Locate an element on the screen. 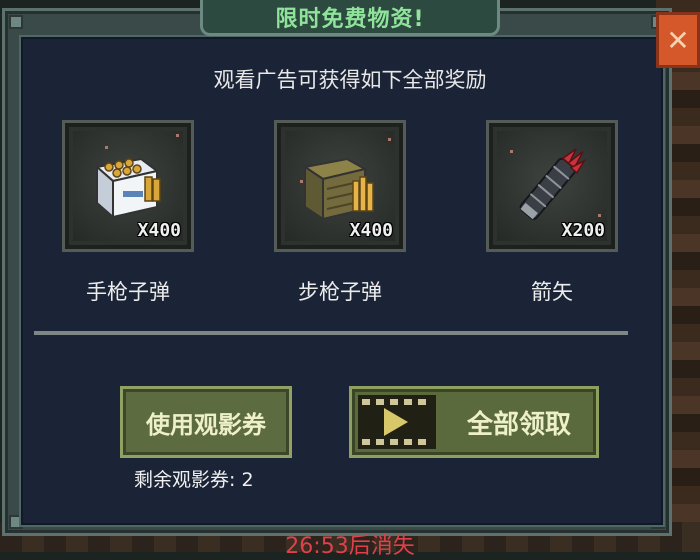 The width and height of the screenshot is (700, 560). reward-slot-arrows: X200 is located at coordinates (552, 186).